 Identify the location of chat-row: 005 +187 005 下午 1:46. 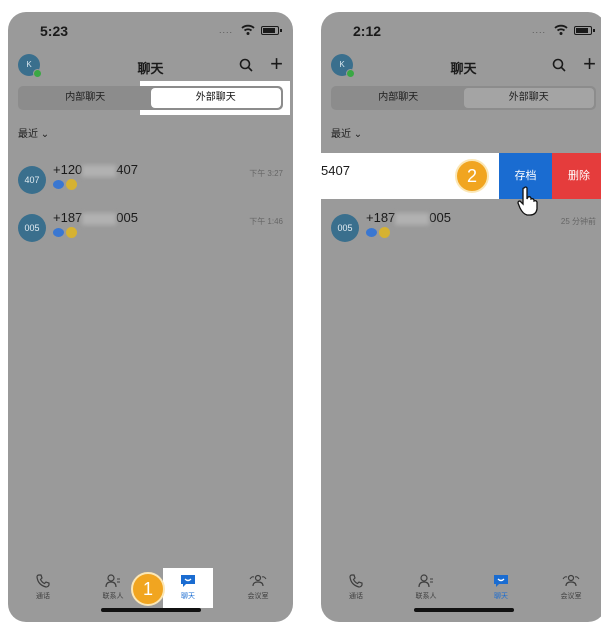
(150, 231).